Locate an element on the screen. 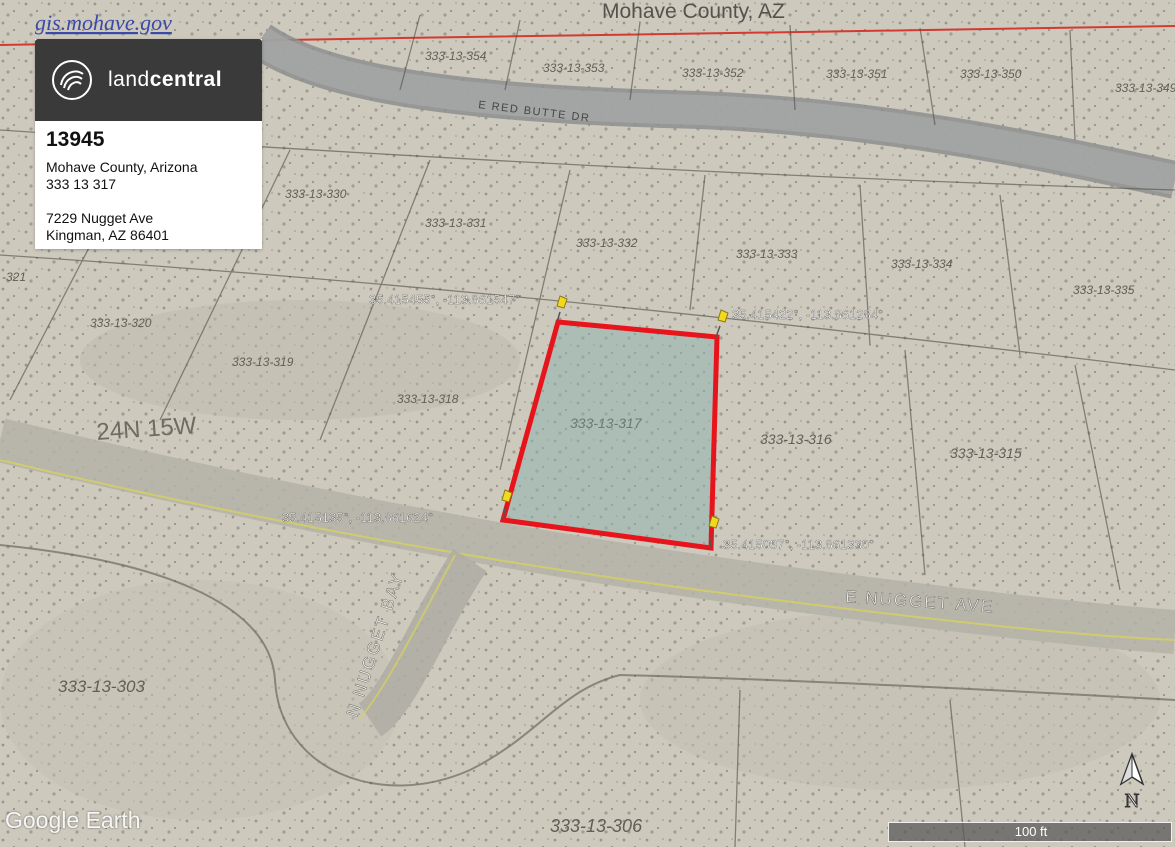 Image resolution: width=1175 pixels, height=847 pixels. google-earth-watermark: Google Earth is located at coordinates (73, 820).